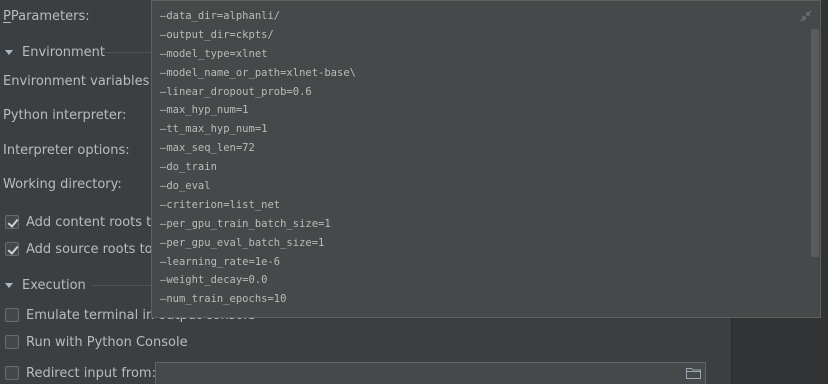 The image size is (828, 384). What do you see at coordinates (214, 53) in the screenshot?
I see `parameter-line: —model_type=xlnet` at bounding box center [214, 53].